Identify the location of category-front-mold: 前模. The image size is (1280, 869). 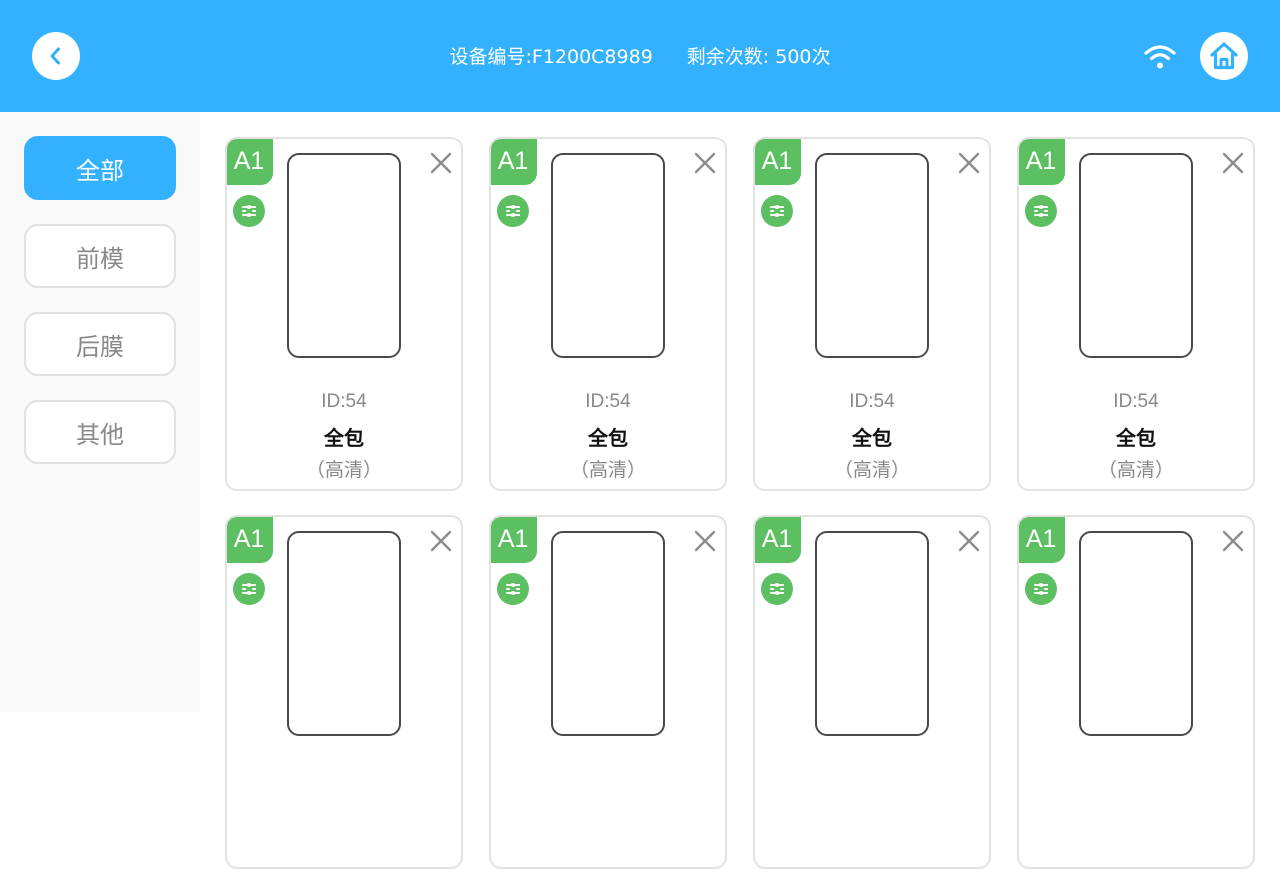
(100, 256).